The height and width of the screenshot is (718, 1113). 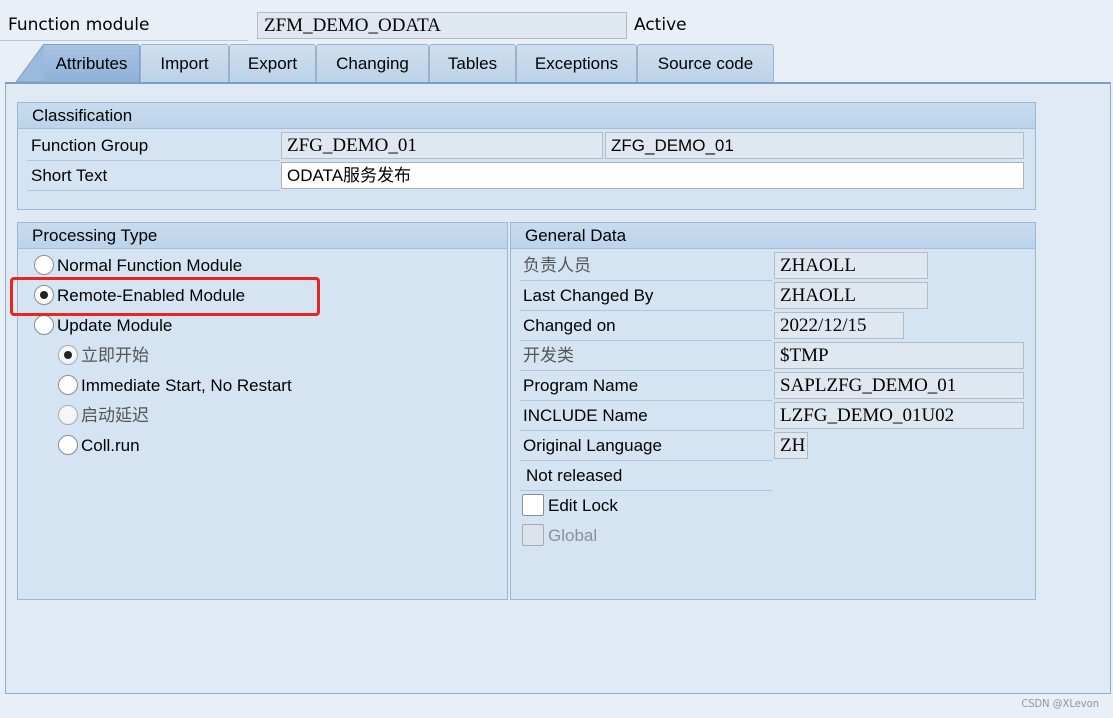 I want to click on radio-normal-function-module: Normal Function Module, so click(x=138, y=266).